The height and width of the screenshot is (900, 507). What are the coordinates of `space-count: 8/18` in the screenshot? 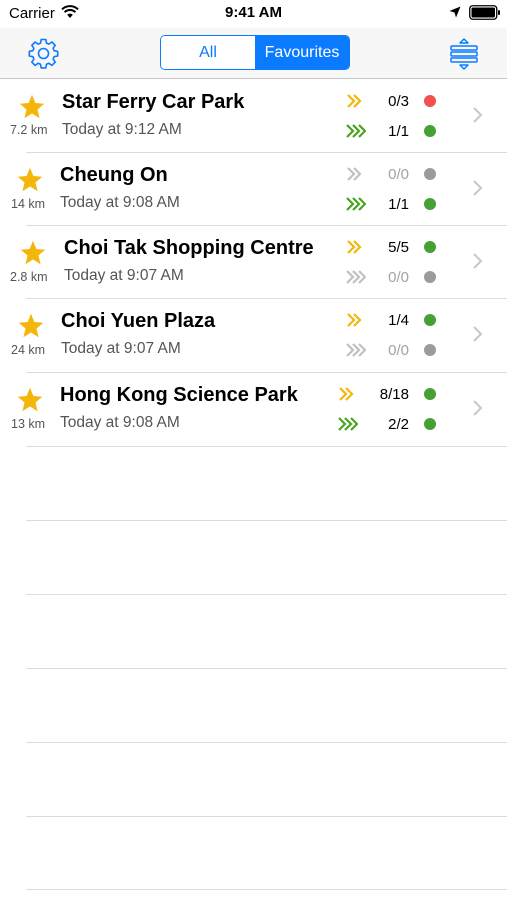 It's located at (394, 394).